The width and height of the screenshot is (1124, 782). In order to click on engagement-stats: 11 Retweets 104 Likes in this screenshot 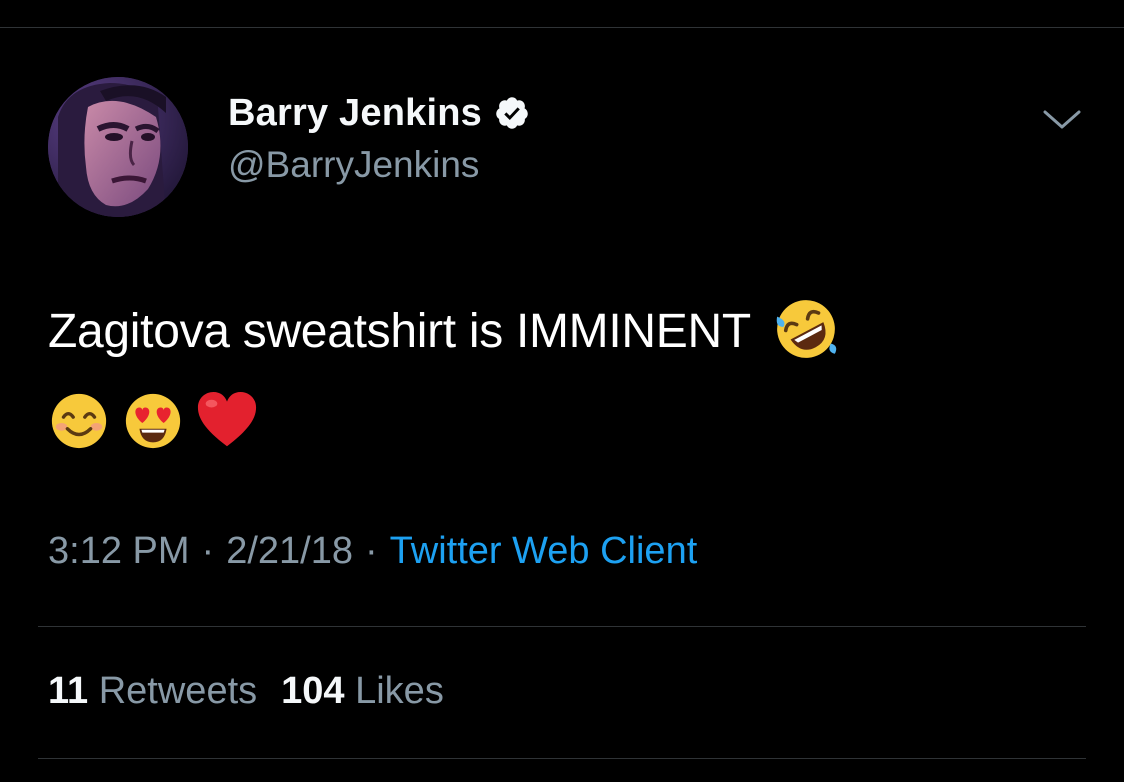, I will do `click(246, 691)`.